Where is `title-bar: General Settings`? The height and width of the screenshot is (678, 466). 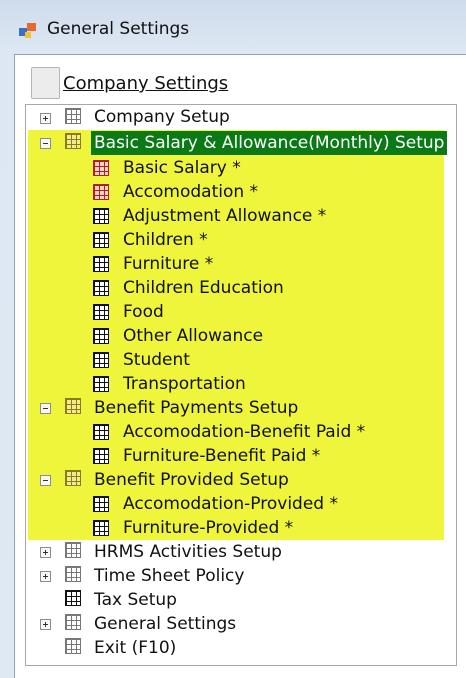 title-bar: General Settings is located at coordinates (233, 28).